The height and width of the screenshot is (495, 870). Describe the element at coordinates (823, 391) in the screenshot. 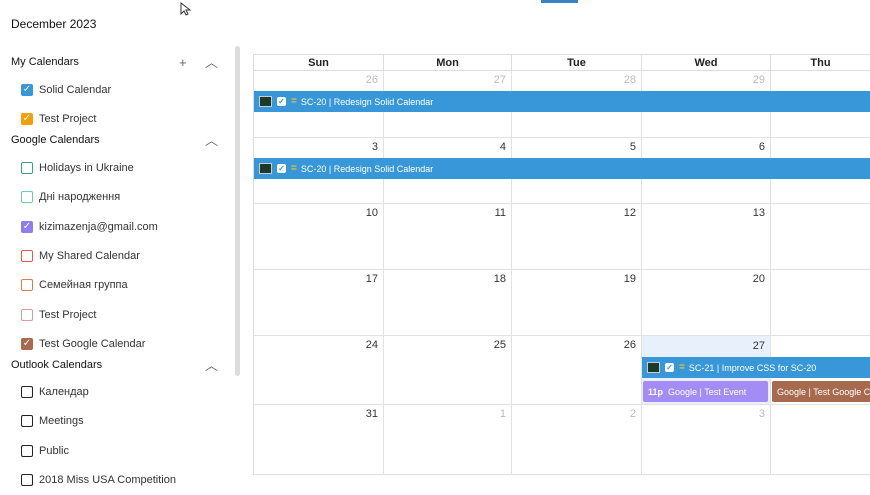

I see `event-title: Google | Test Google C` at that location.